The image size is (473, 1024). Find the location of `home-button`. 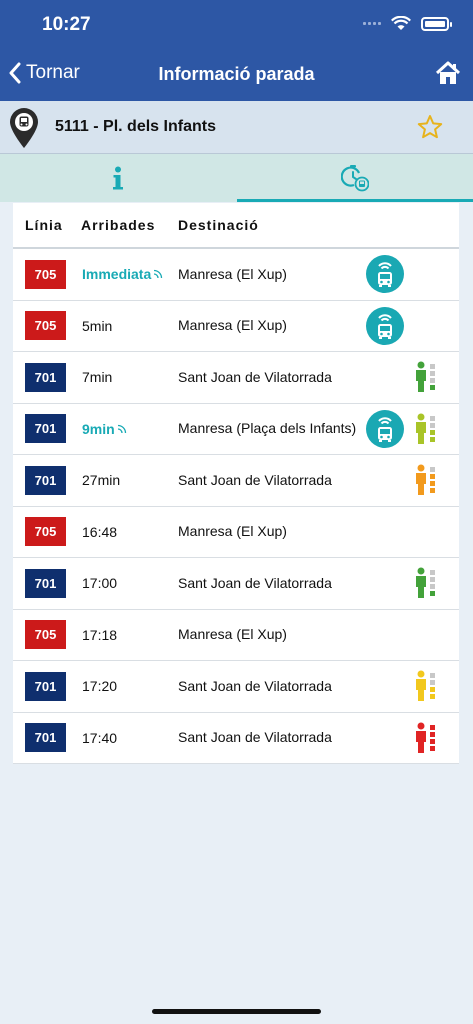

home-button is located at coordinates (448, 75).